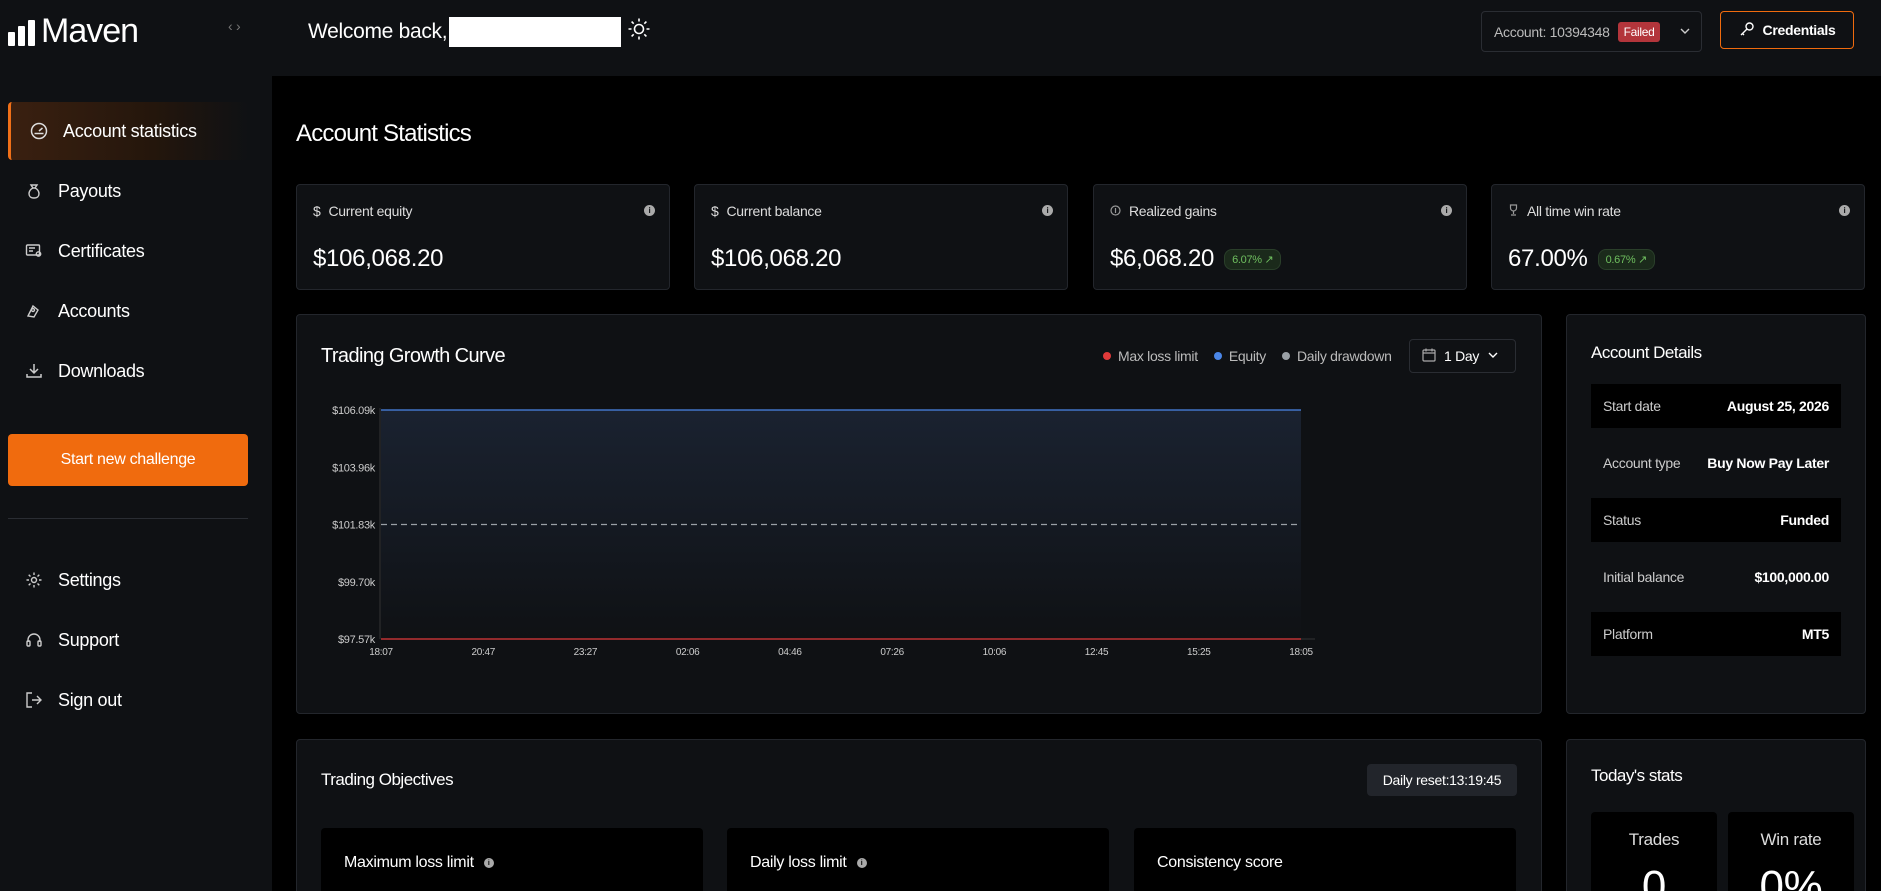  What do you see at coordinates (1429, 356) in the screenshot?
I see `calendar-icon` at bounding box center [1429, 356].